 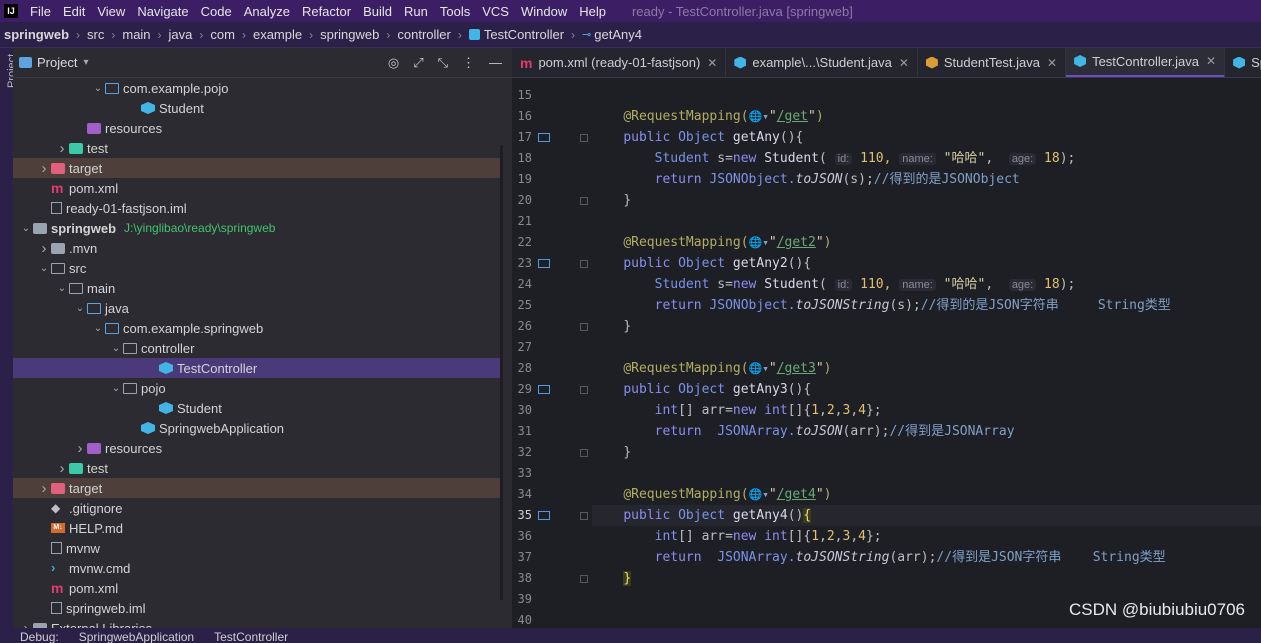 I want to click on debug-tab-testcontroller: TestController, so click(x=251, y=635).